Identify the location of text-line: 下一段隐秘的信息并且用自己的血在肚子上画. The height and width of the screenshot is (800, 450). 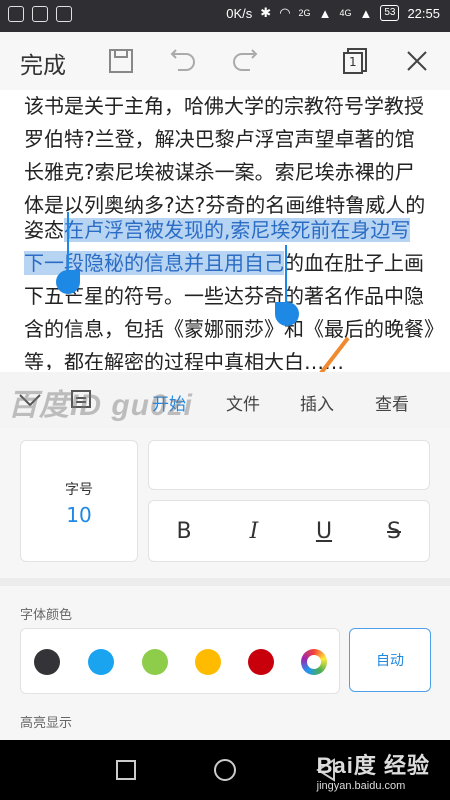
(224, 261).